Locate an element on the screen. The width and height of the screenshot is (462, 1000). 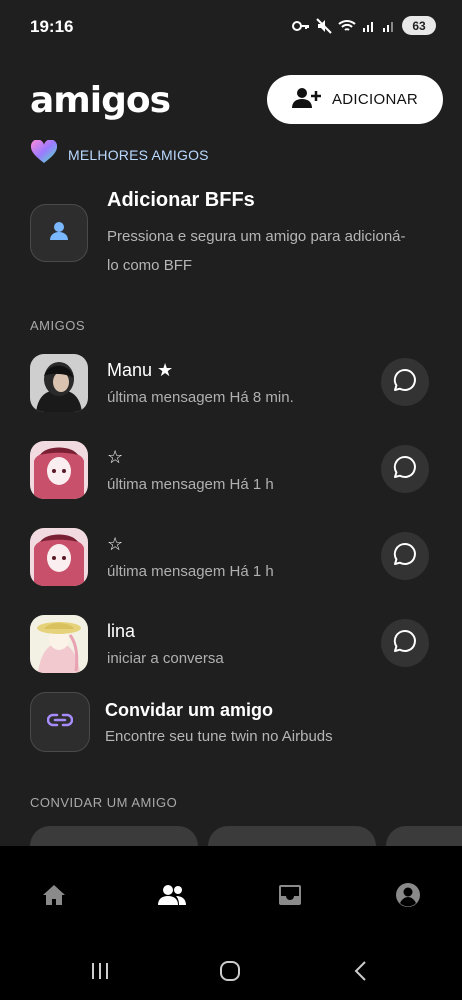
back-icon is located at coordinates (360, 973).